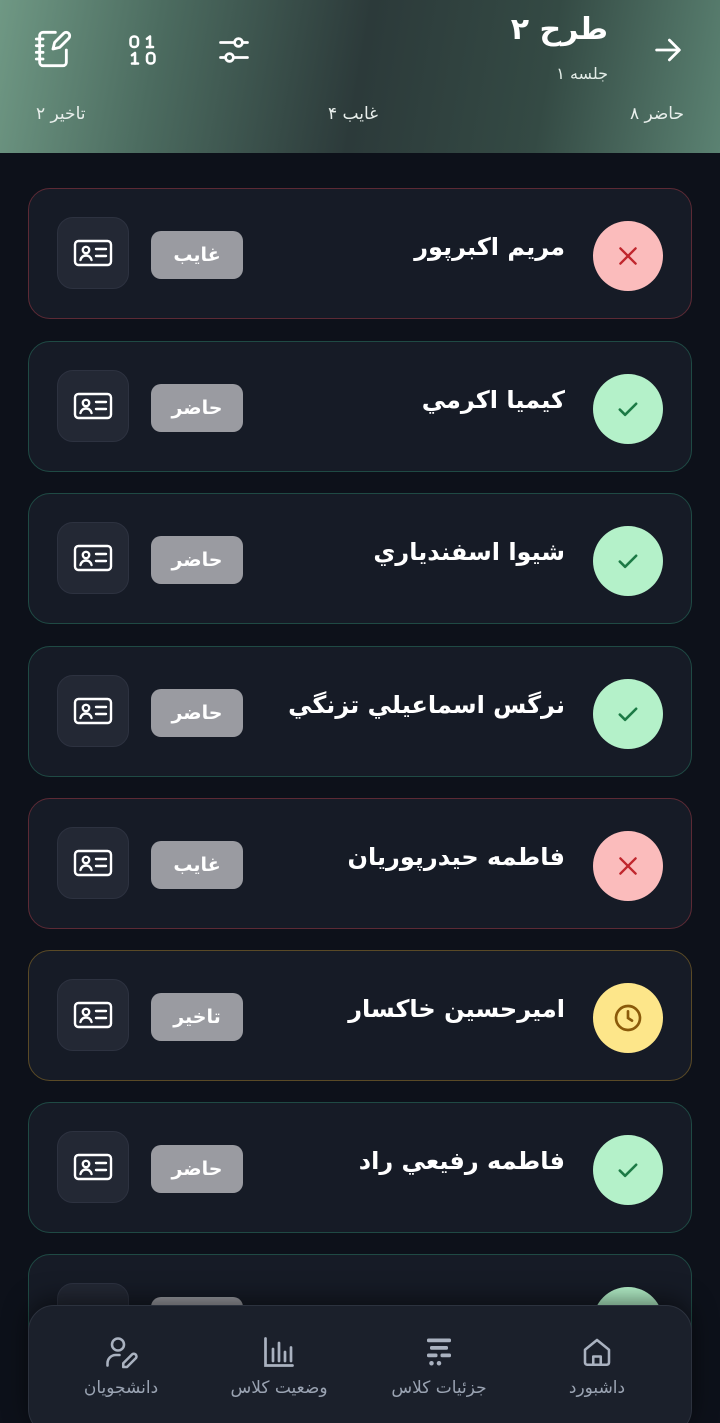 This screenshot has width=720, height=1423. Describe the element at coordinates (656, 114) in the screenshot. I see `present-count: ۸ حاضر` at that location.